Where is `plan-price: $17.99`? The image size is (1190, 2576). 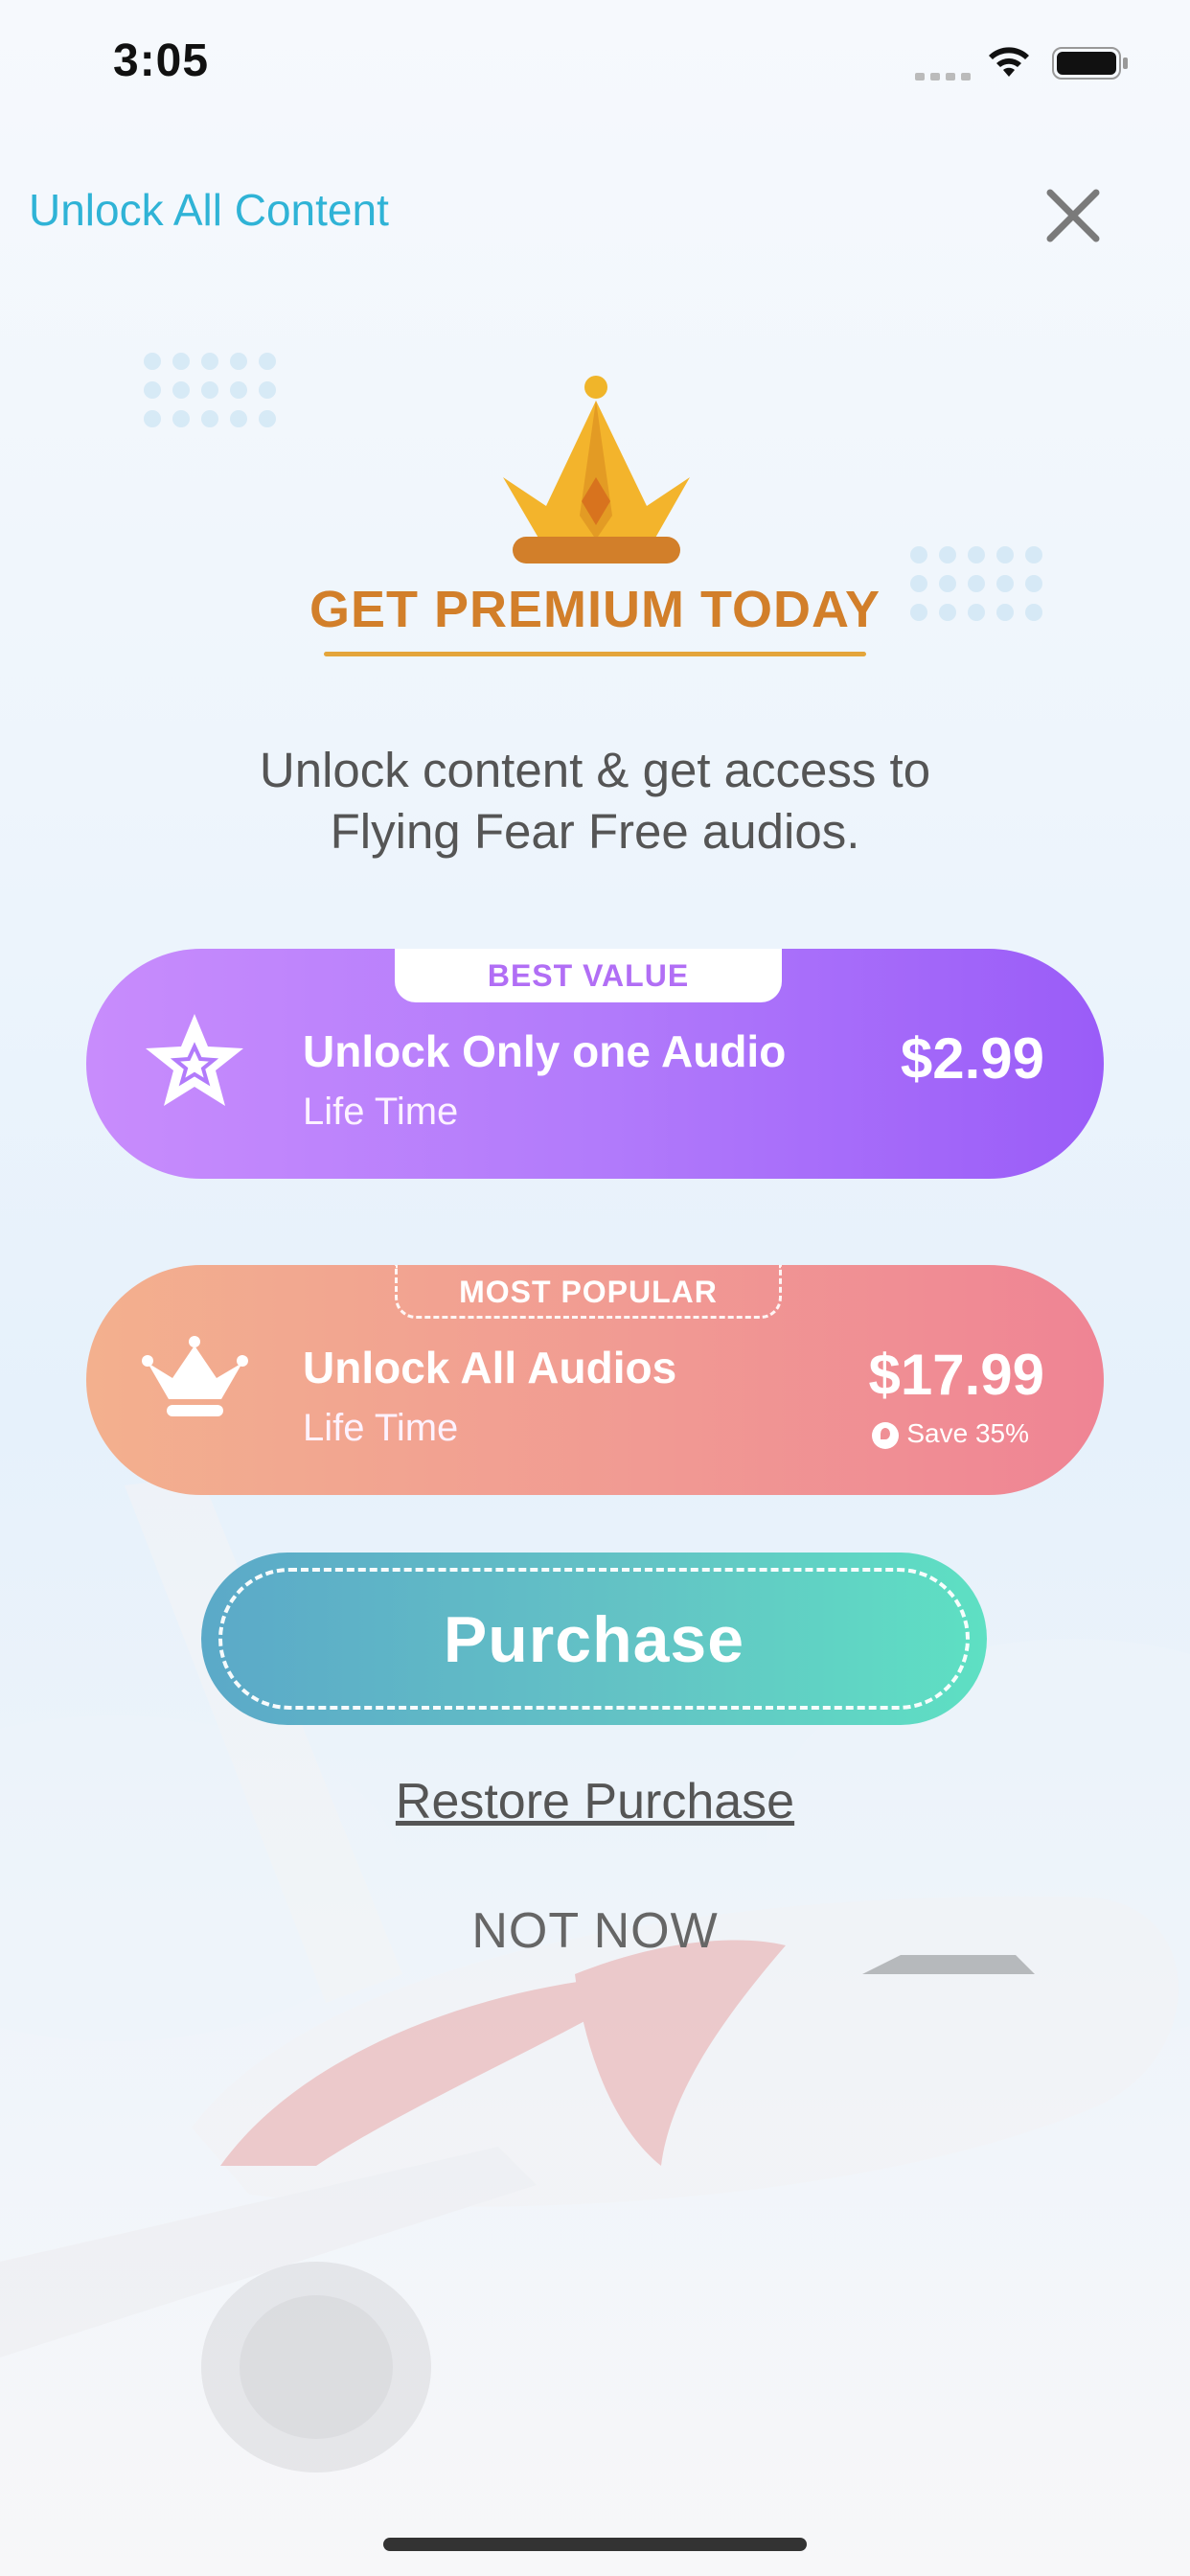
plan-price: $17.99 is located at coordinates (956, 1375).